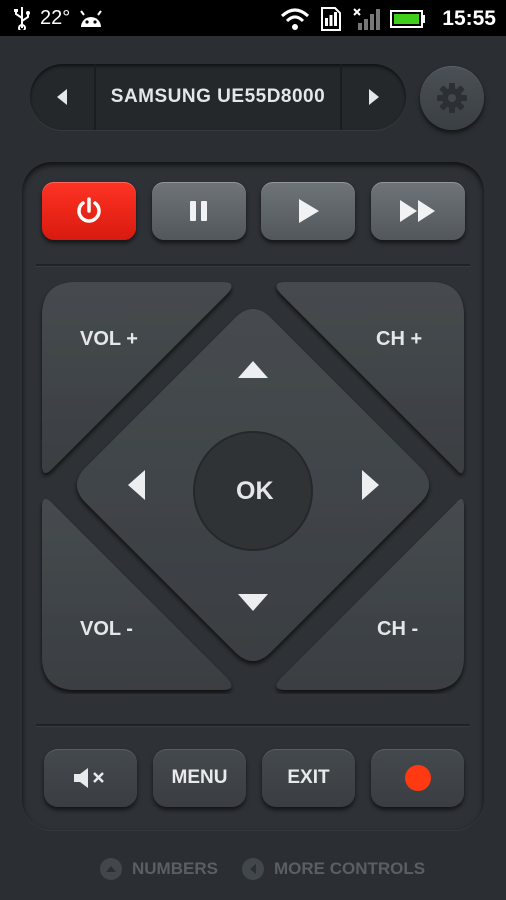 The height and width of the screenshot is (900, 506). I want to click on mute-button, so click(90, 778).